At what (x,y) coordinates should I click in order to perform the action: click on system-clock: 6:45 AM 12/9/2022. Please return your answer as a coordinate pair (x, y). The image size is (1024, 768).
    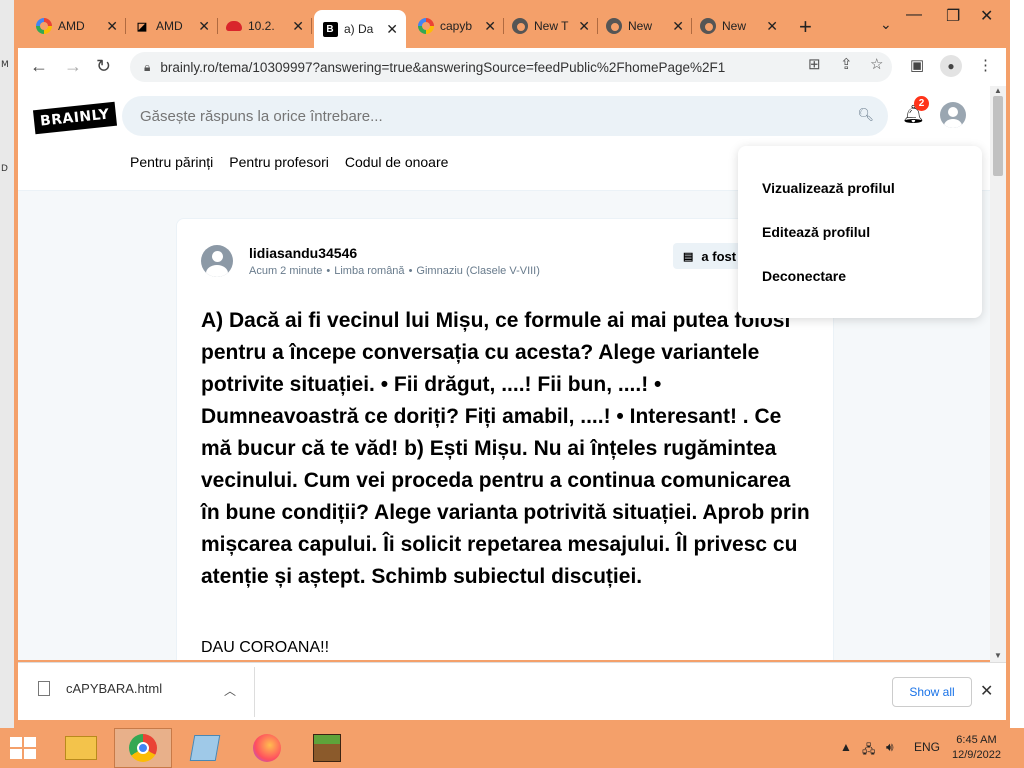
    Looking at the image, I should click on (976, 748).